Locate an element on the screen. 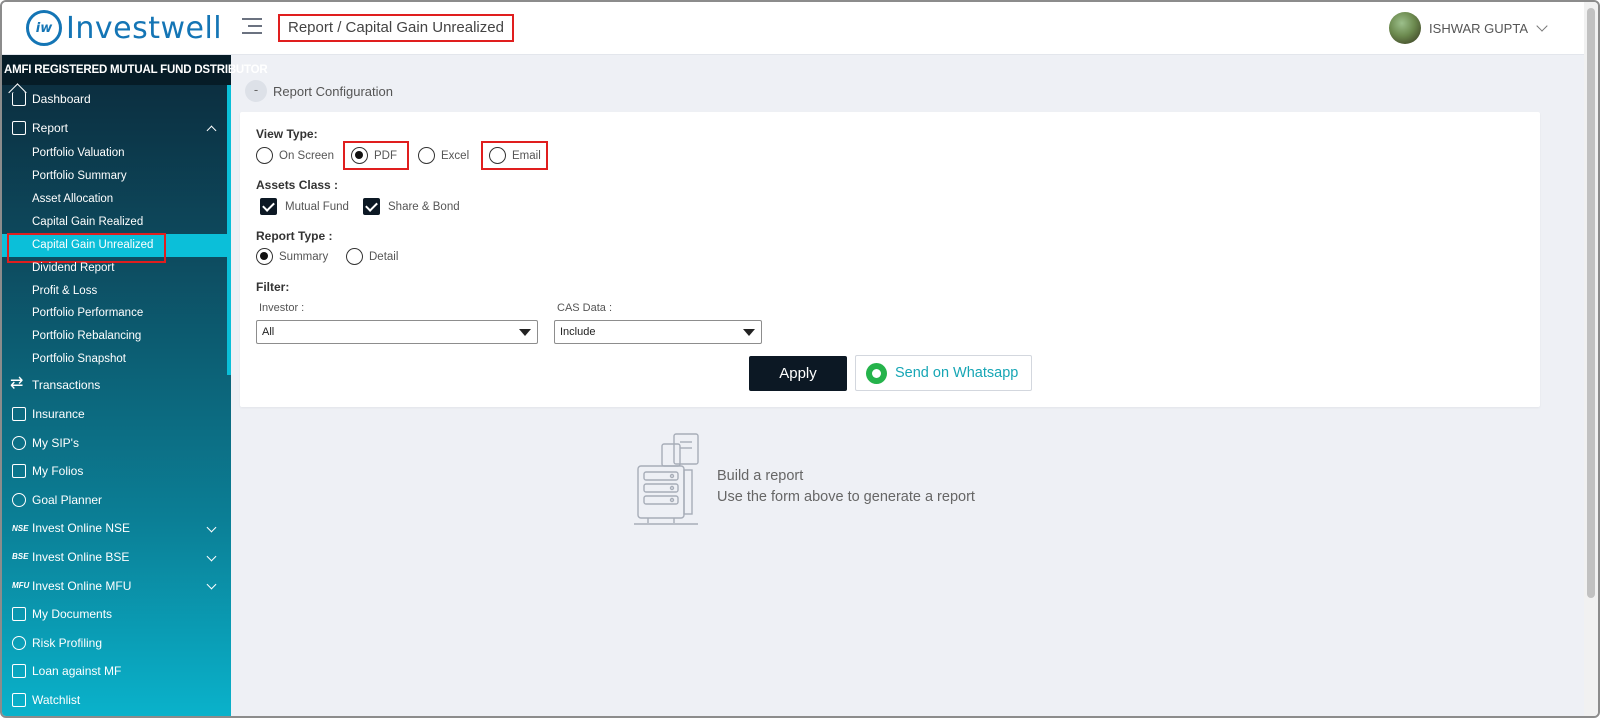  option-label: Summary is located at coordinates (304, 256).